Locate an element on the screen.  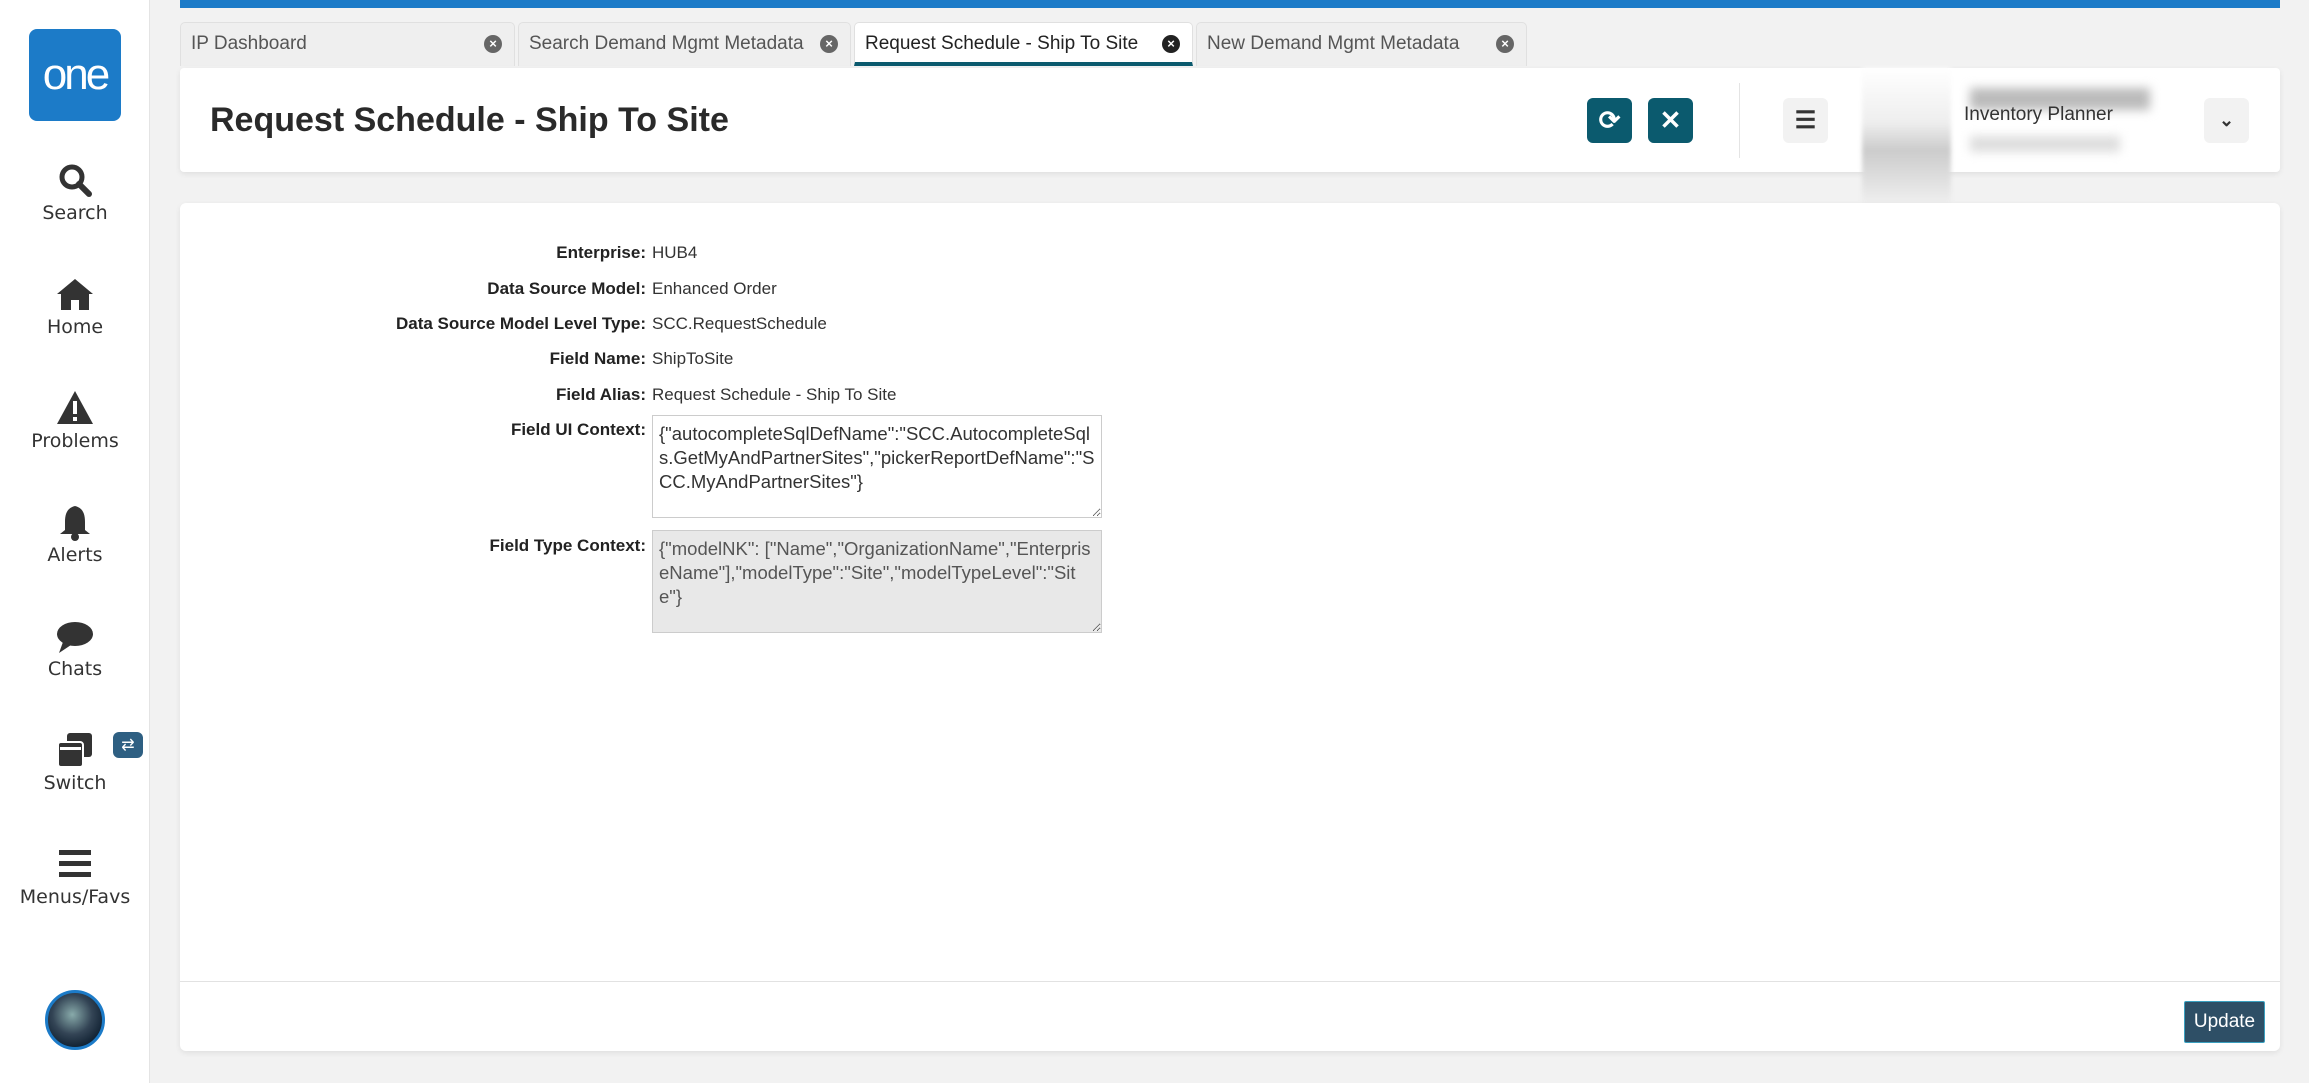
search-icon is located at coordinates (75, 180).